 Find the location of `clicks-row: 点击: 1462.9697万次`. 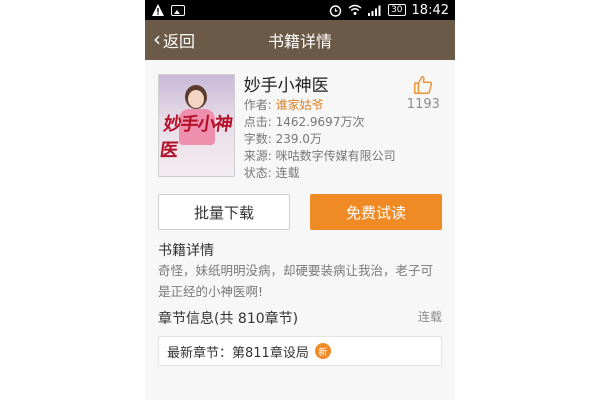

clicks-row: 点击: 1462.9697万次 is located at coordinates (324, 122).